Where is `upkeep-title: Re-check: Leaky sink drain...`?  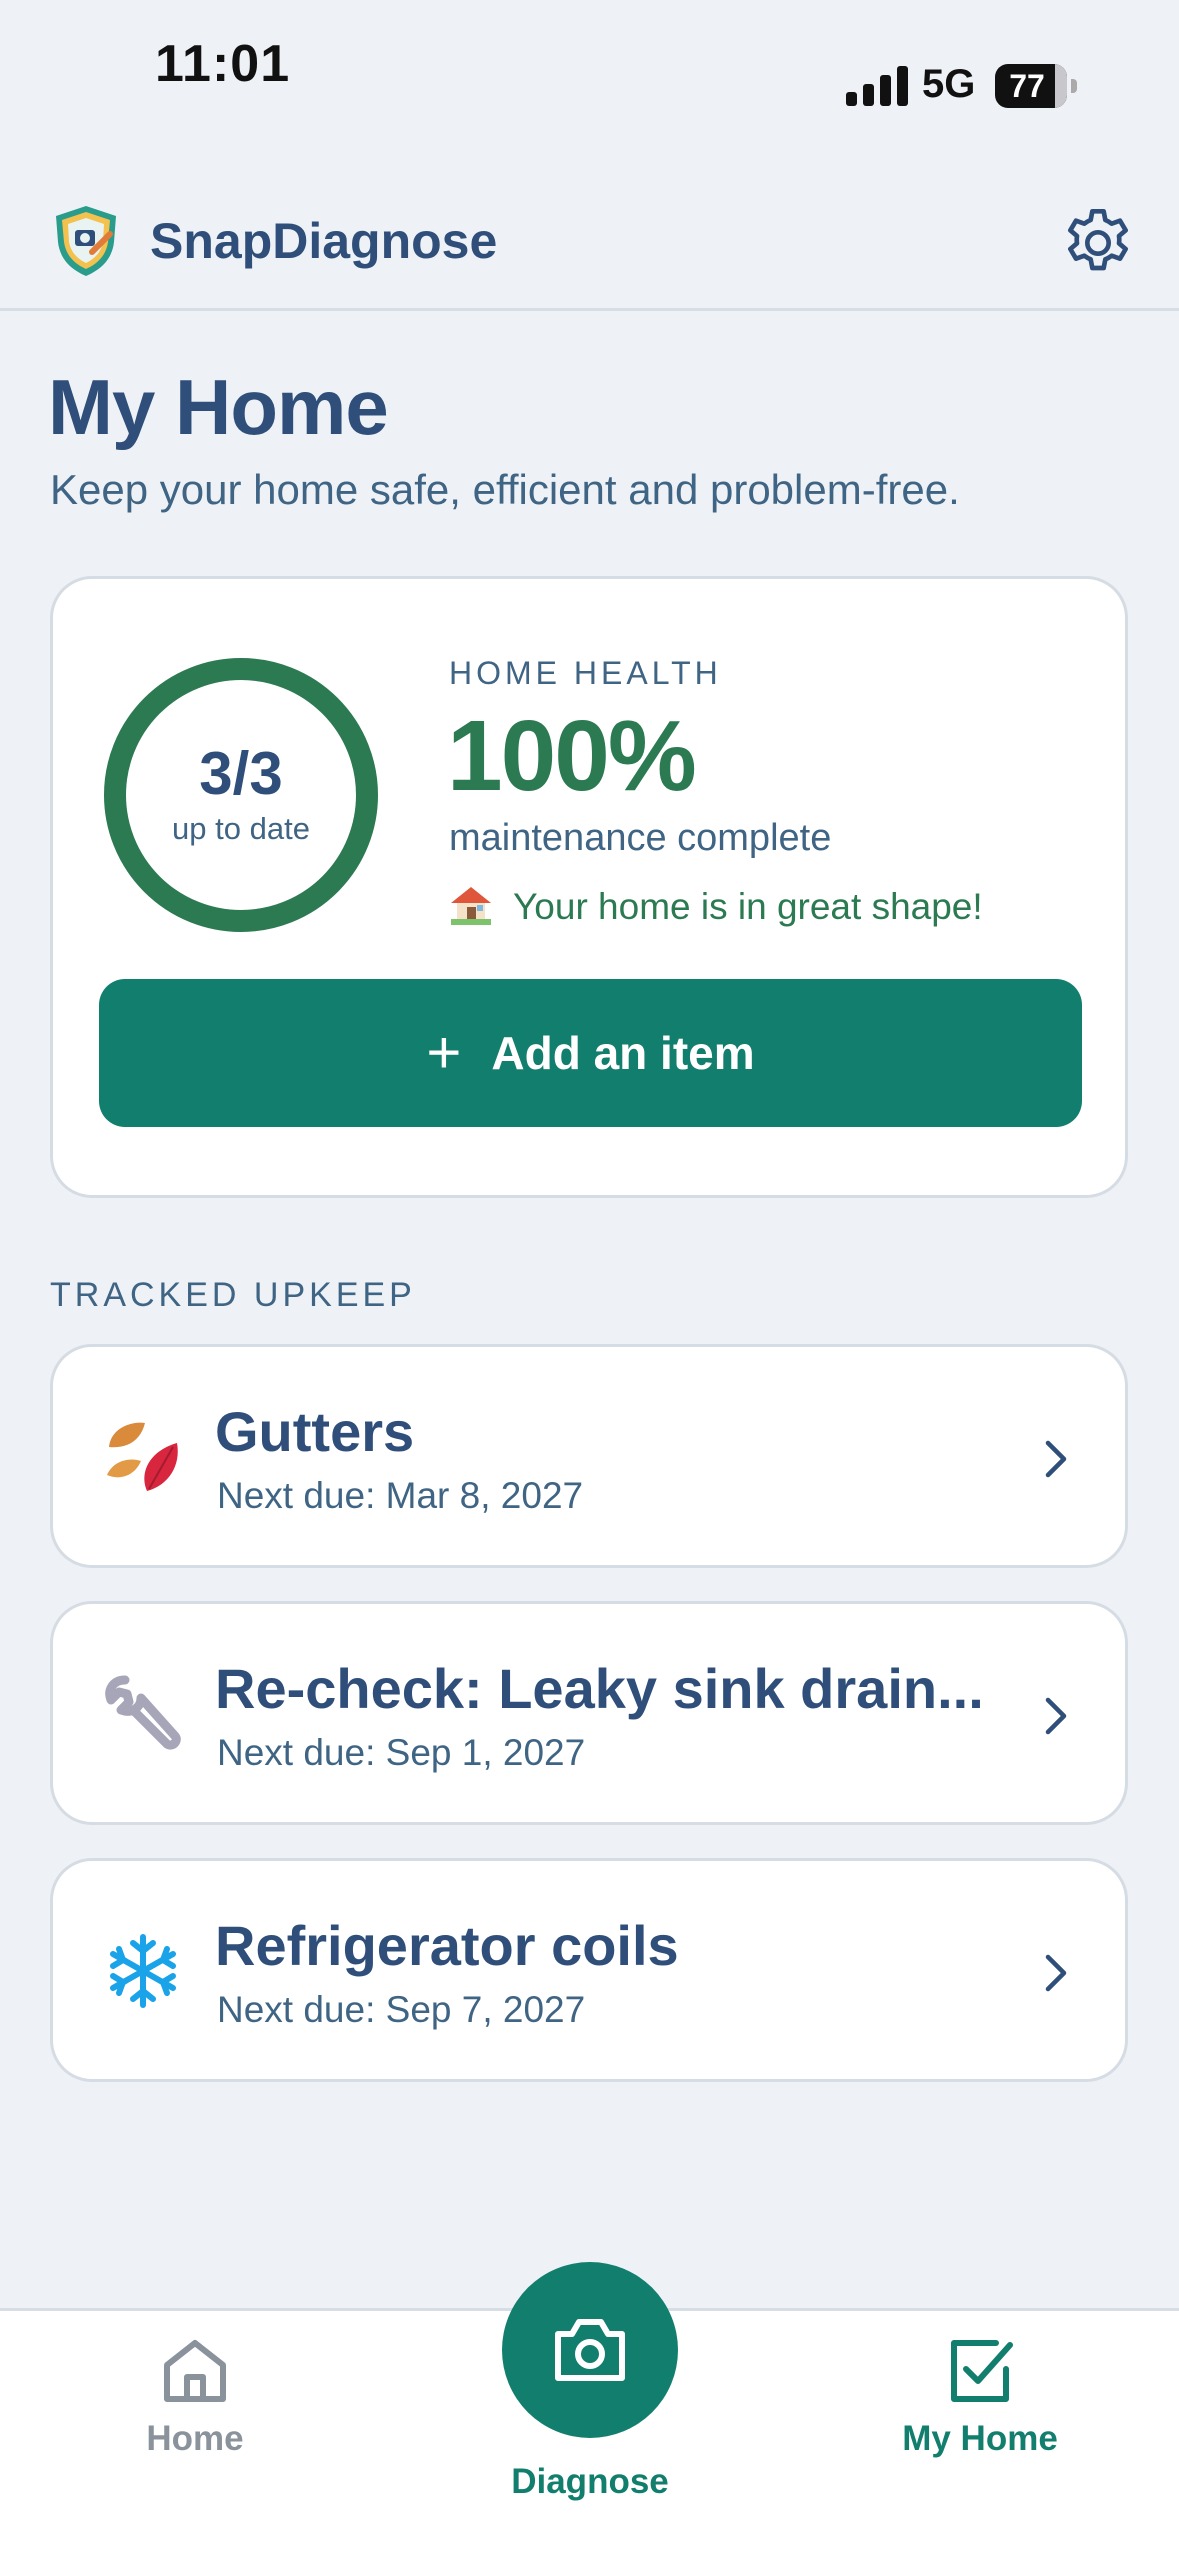
upkeep-title: Re-check: Leaky sink drain... is located at coordinates (599, 1688).